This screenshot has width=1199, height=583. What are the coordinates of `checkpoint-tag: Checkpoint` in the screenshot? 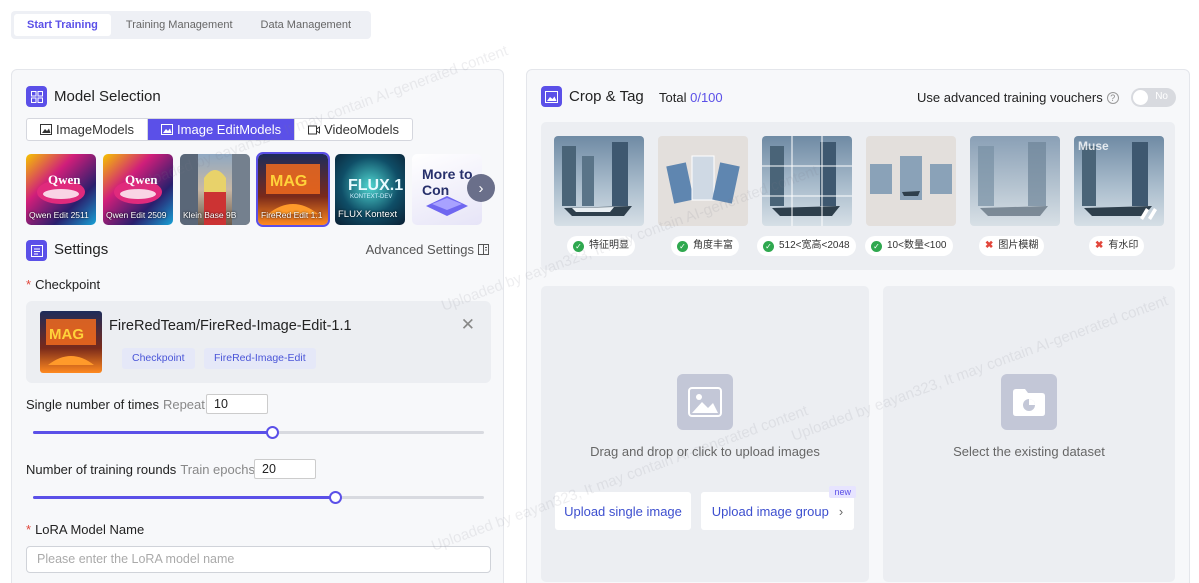 It's located at (158, 358).